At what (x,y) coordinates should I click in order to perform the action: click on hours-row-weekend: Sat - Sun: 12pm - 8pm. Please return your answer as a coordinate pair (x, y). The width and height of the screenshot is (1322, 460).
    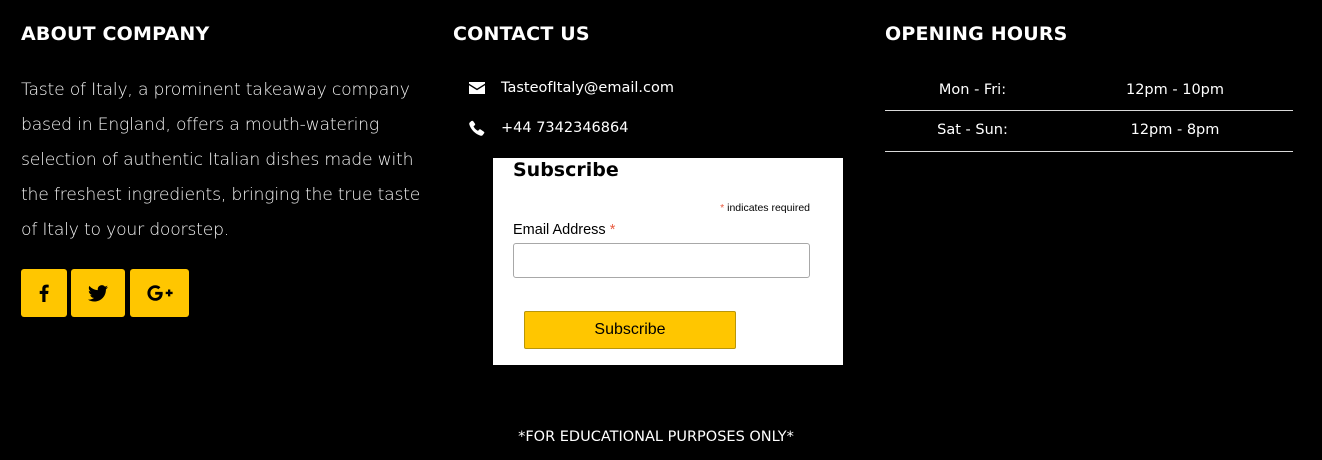
    Looking at the image, I should click on (1089, 131).